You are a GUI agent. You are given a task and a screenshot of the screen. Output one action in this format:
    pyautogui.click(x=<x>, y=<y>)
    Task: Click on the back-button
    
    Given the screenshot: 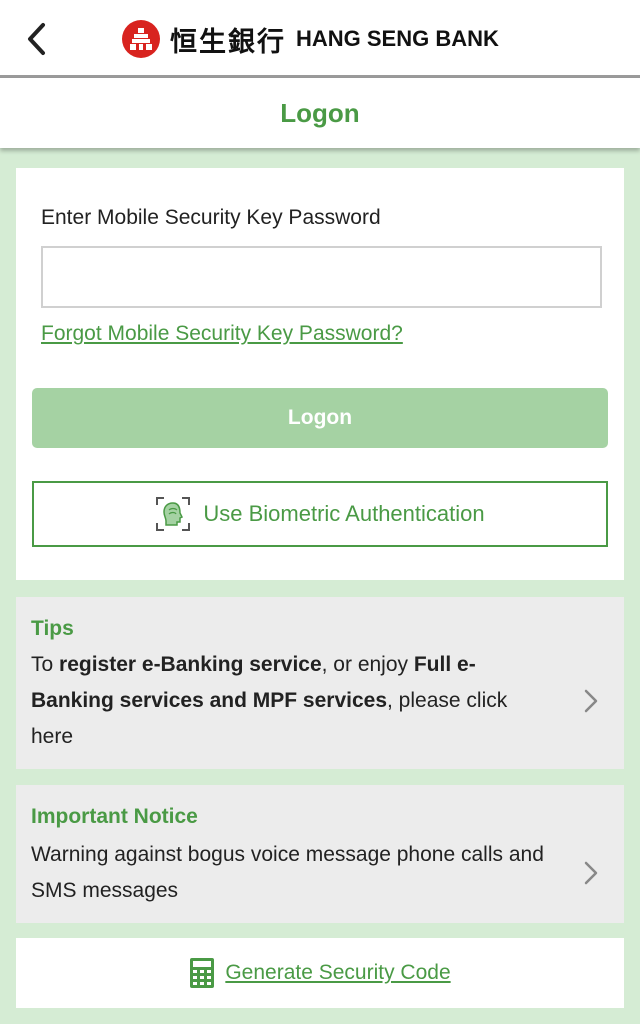 What is the action you would take?
    pyautogui.click(x=36, y=39)
    